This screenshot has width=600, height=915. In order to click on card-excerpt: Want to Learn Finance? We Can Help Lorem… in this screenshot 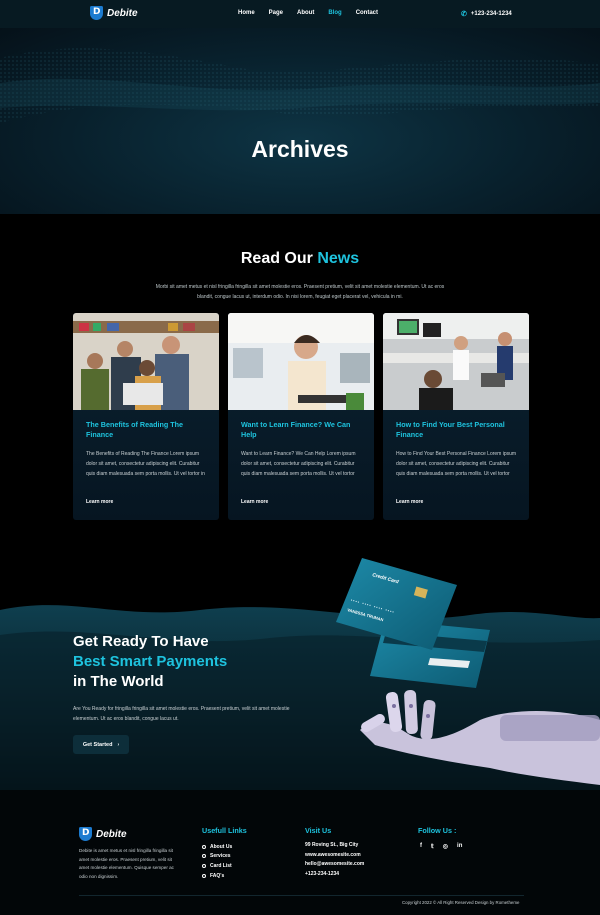, I will do `click(298, 464)`.